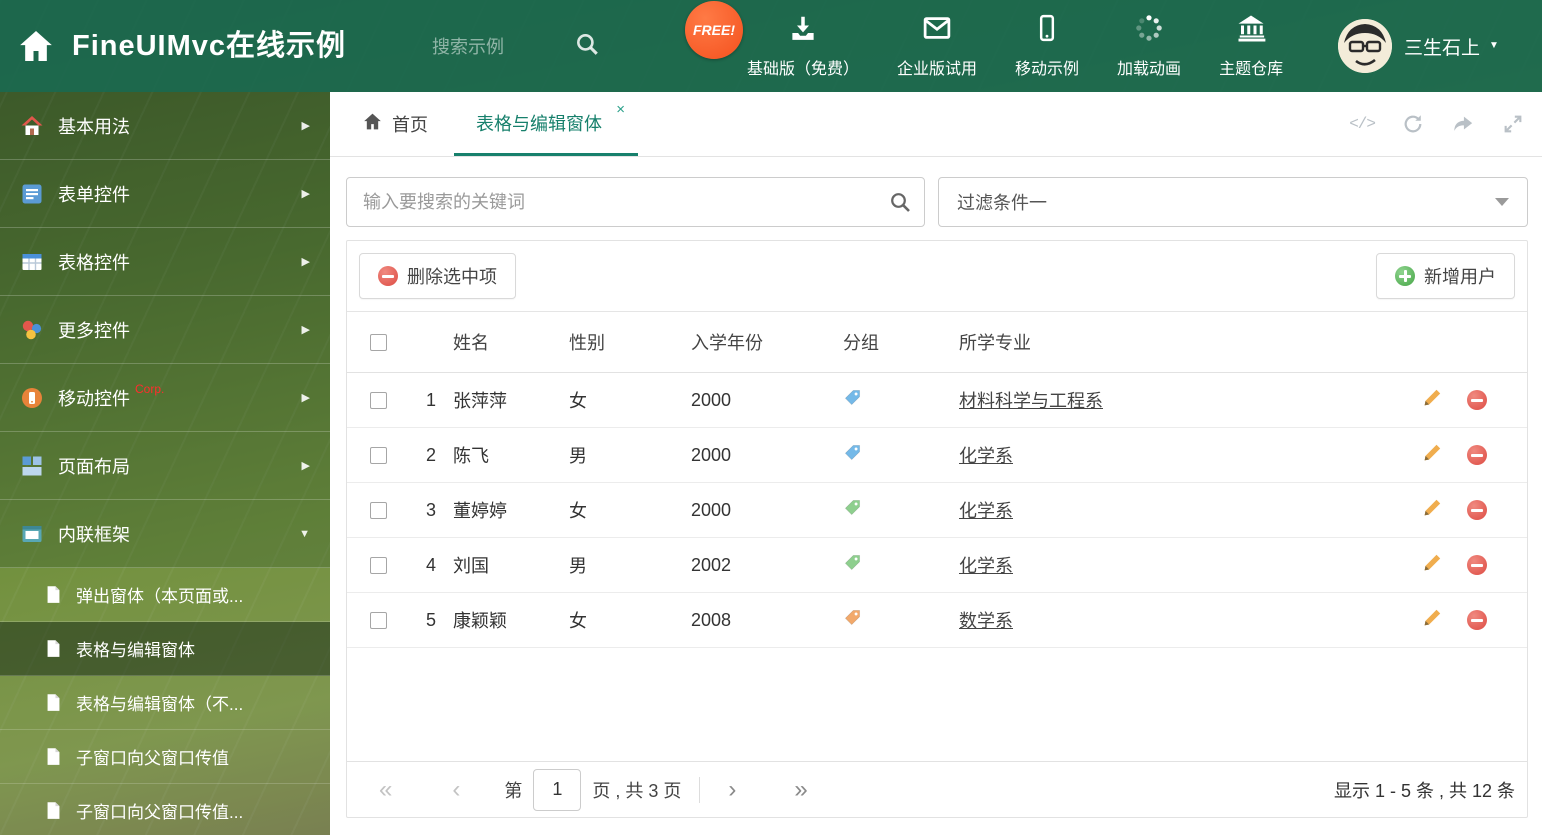 This screenshot has height=835, width=1542. What do you see at coordinates (1451, 46) in the screenshot?
I see `user-menu: 三生石上 ▼` at bounding box center [1451, 46].